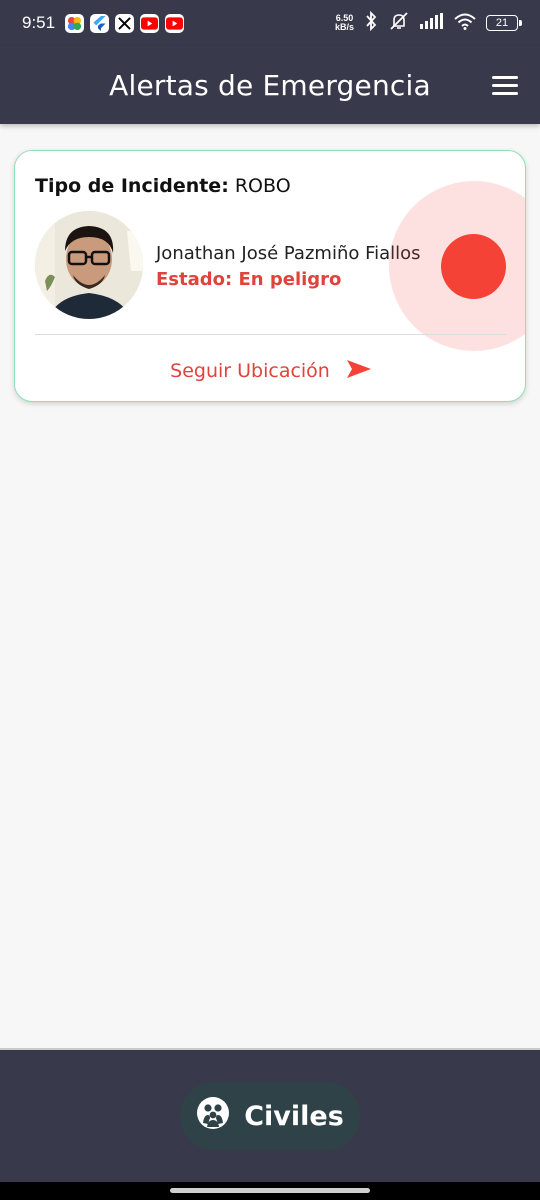 The height and width of the screenshot is (1200, 540). I want to click on bottom-bar: Civiles, so click(270, 1115).